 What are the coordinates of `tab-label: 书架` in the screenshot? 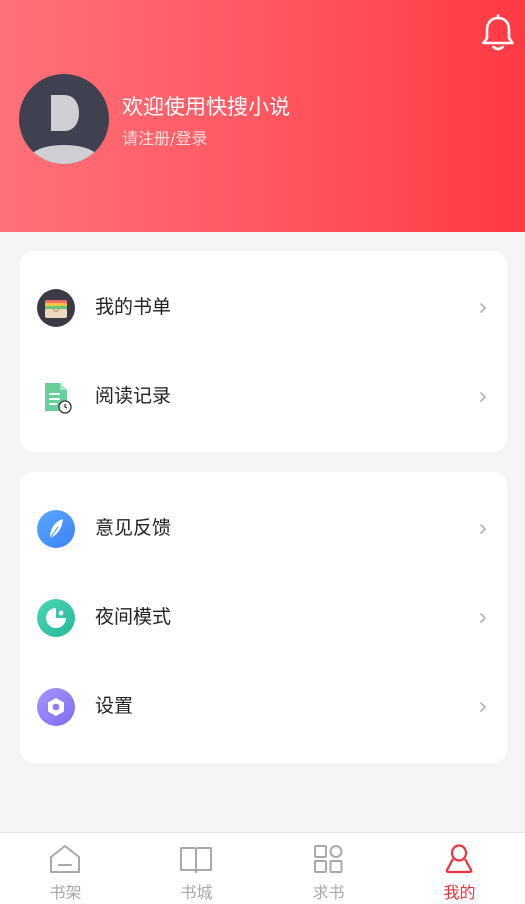 It's located at (65, 892).